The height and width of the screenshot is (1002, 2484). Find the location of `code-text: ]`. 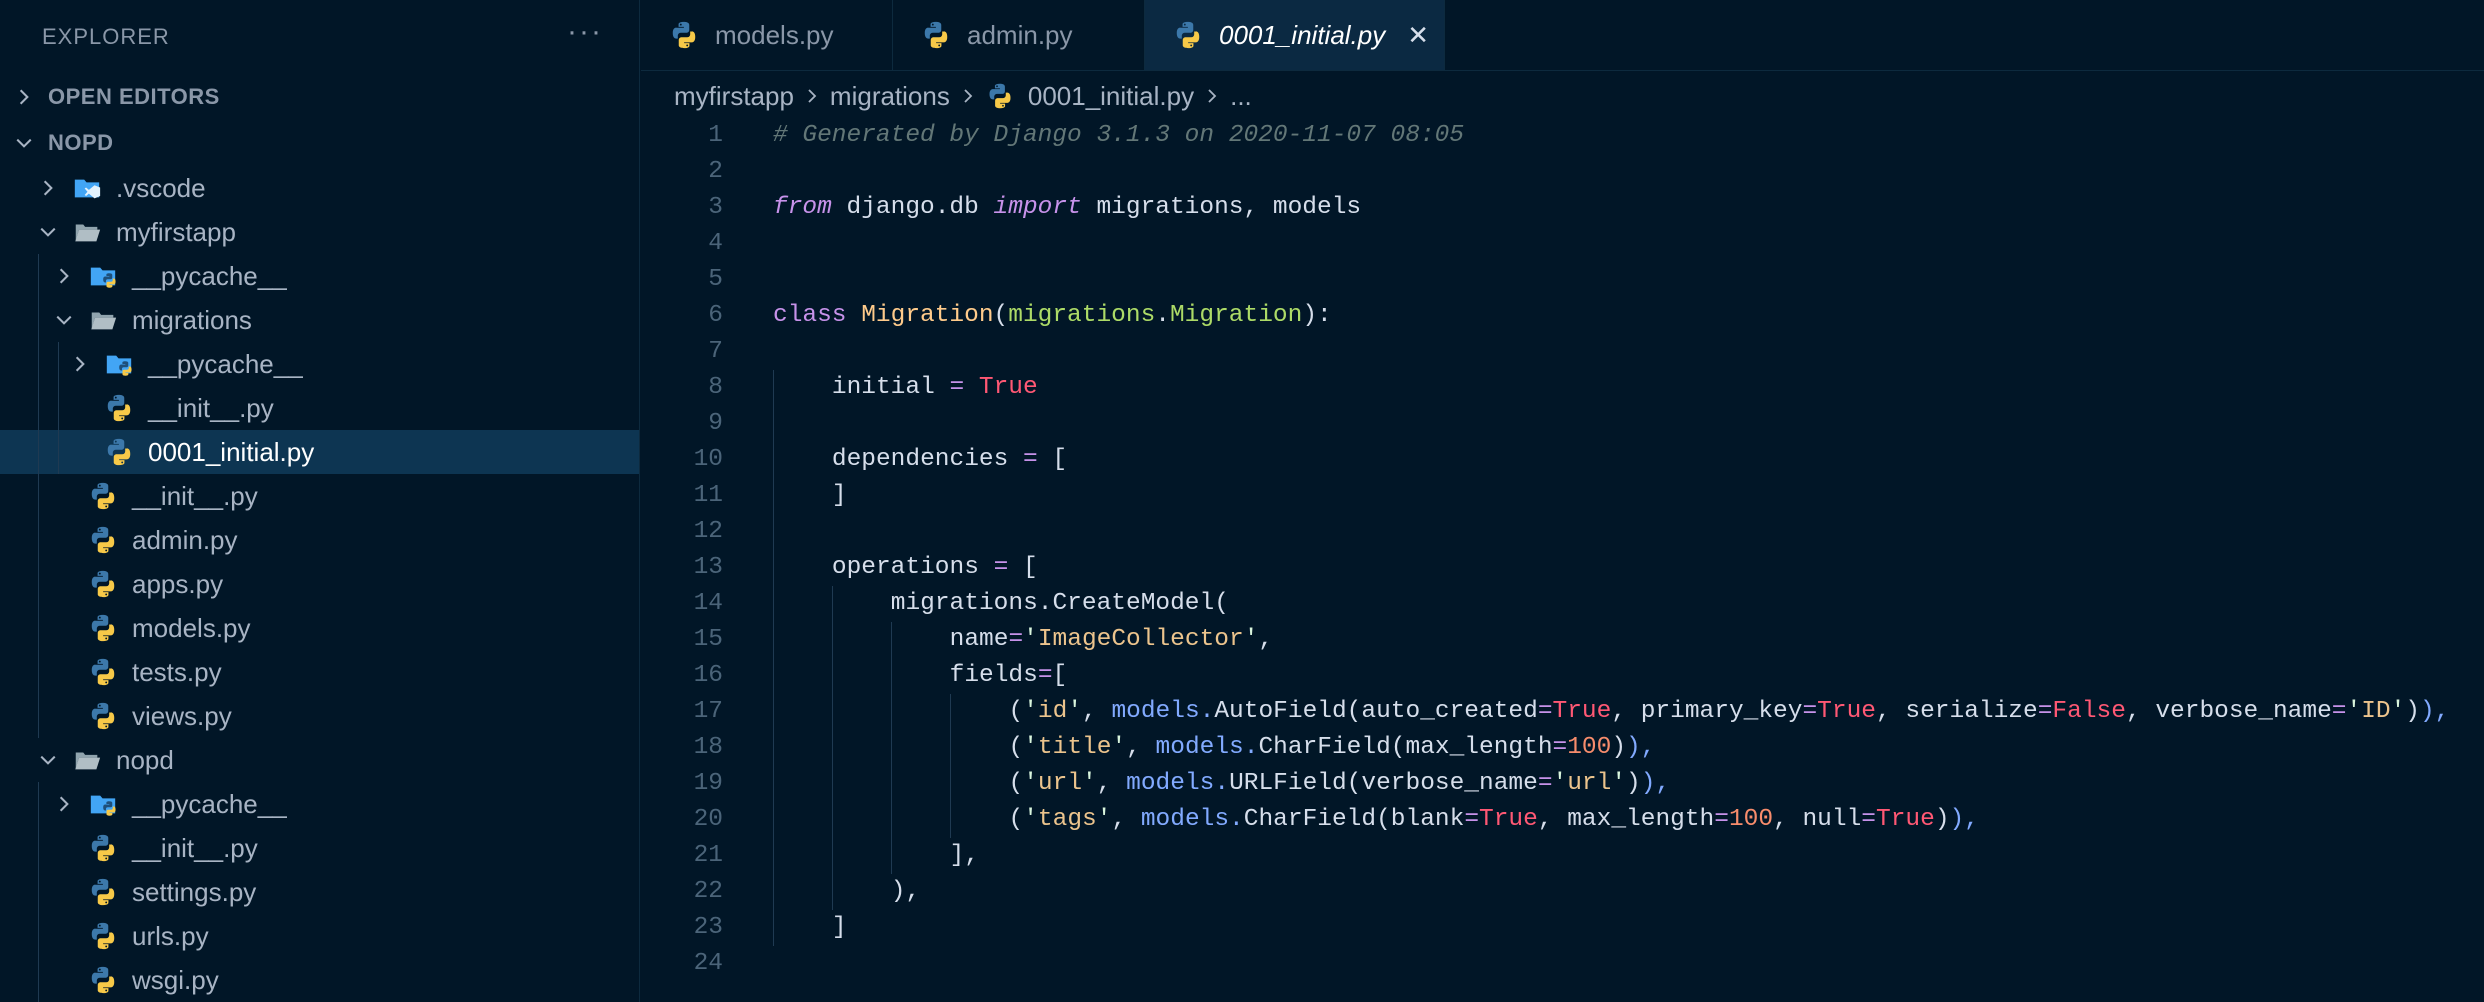

code-text: ] is located at coordinates (839, 496).